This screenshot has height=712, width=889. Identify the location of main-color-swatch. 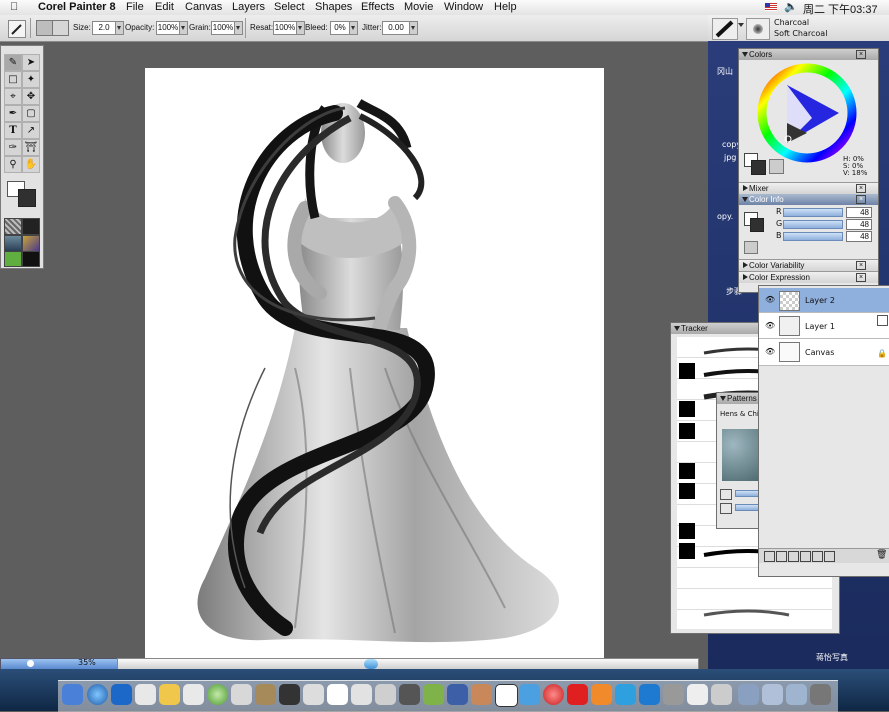
(27, 198).